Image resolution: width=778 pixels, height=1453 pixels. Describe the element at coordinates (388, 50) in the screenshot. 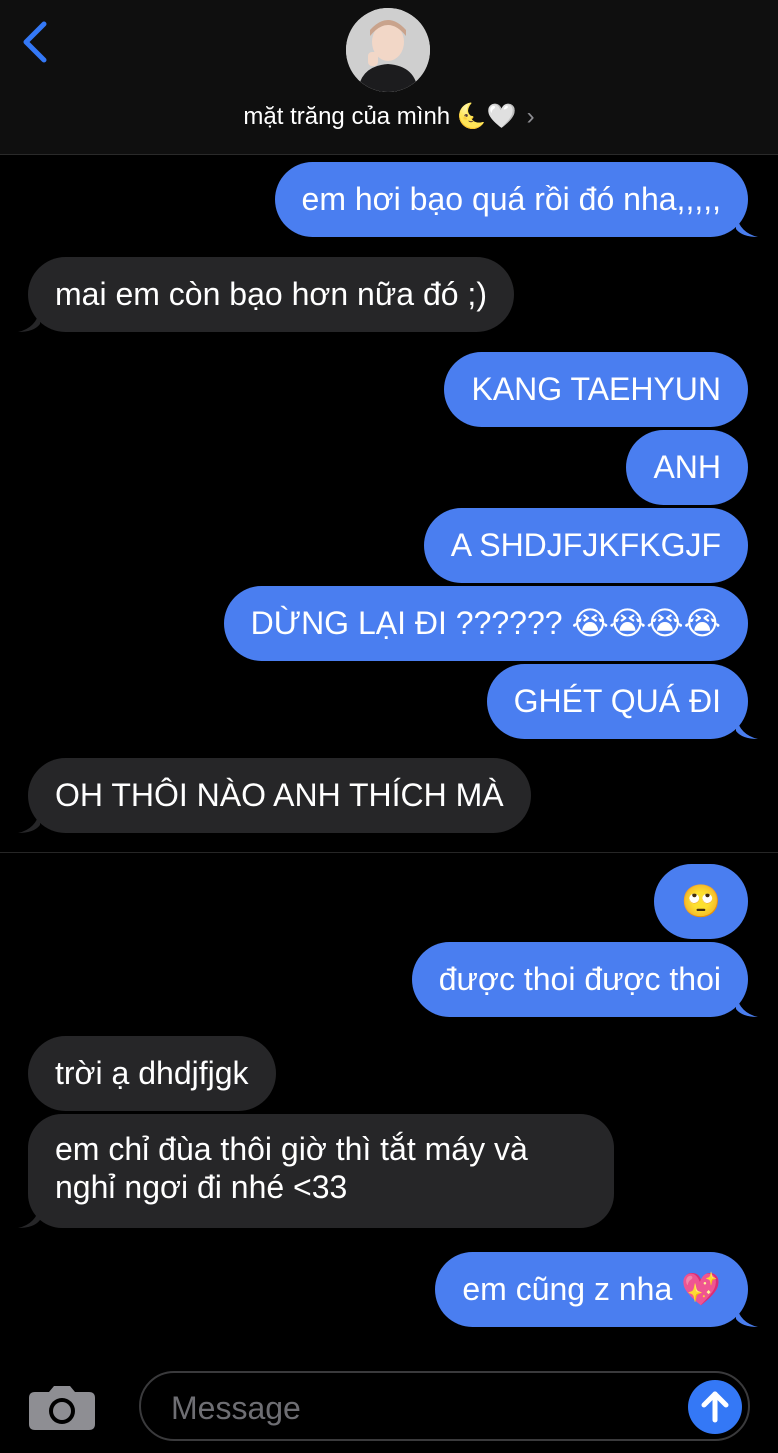

I see `avatar` at that location.